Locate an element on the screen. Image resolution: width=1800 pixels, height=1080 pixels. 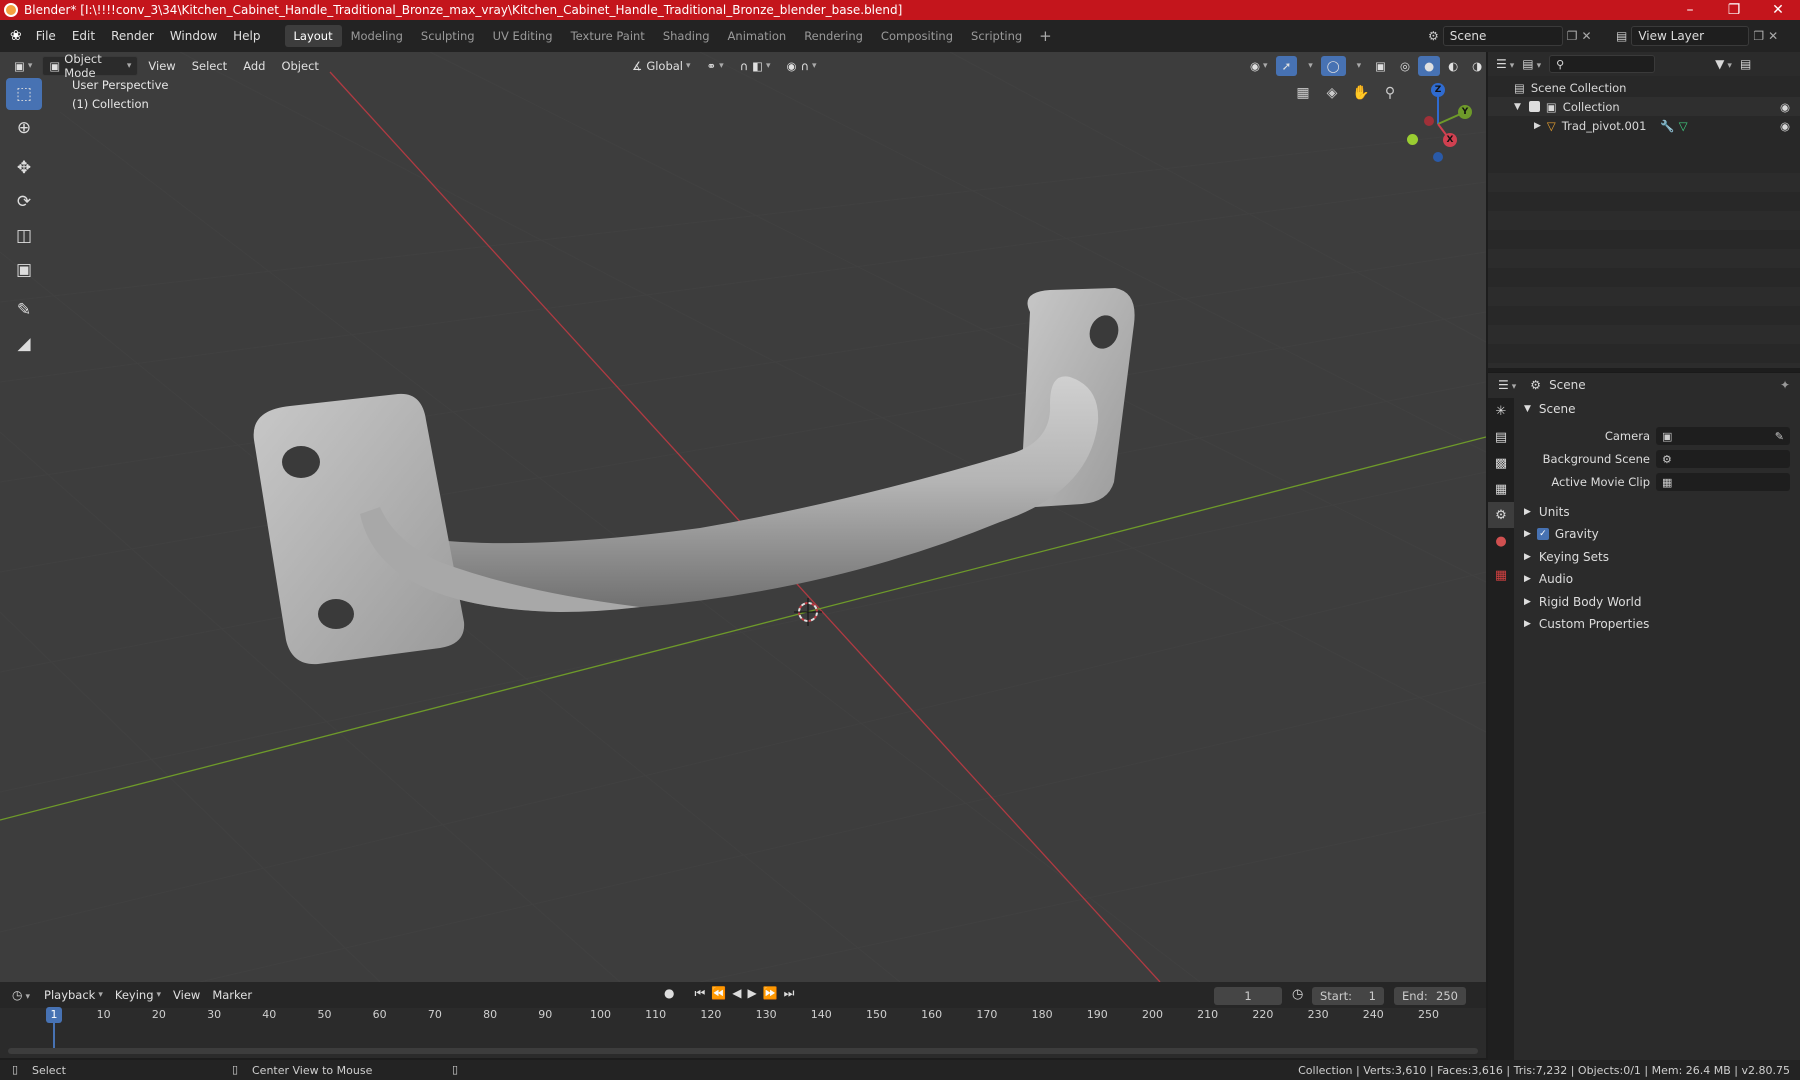
delete-scene-icon: ✕ is located at coordinates (1587, 36).